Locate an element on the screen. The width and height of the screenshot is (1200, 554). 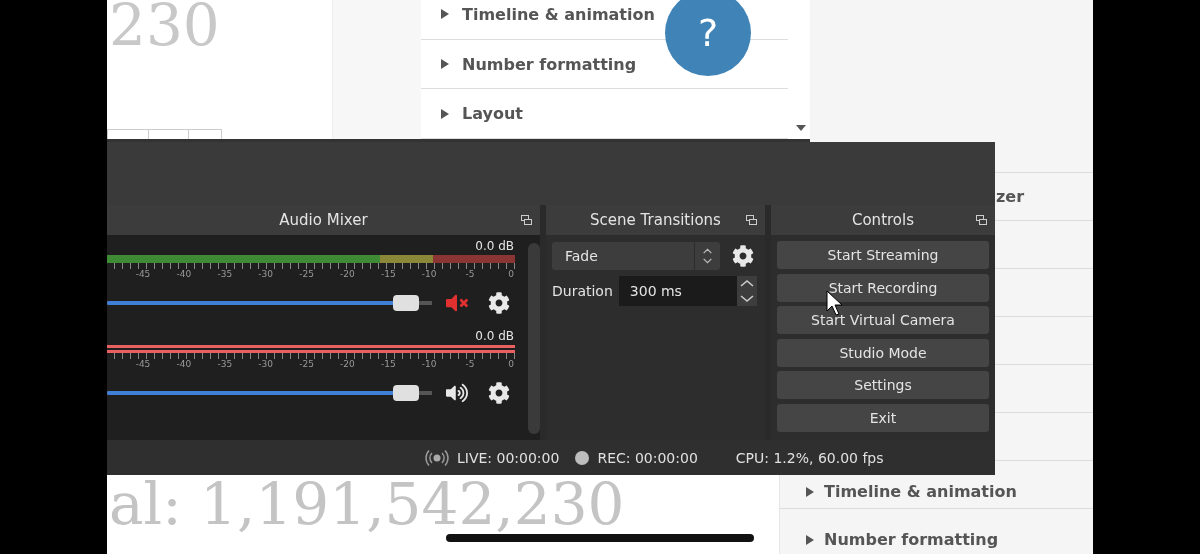
dock-title: Controls is located at coordinates (882, 220).